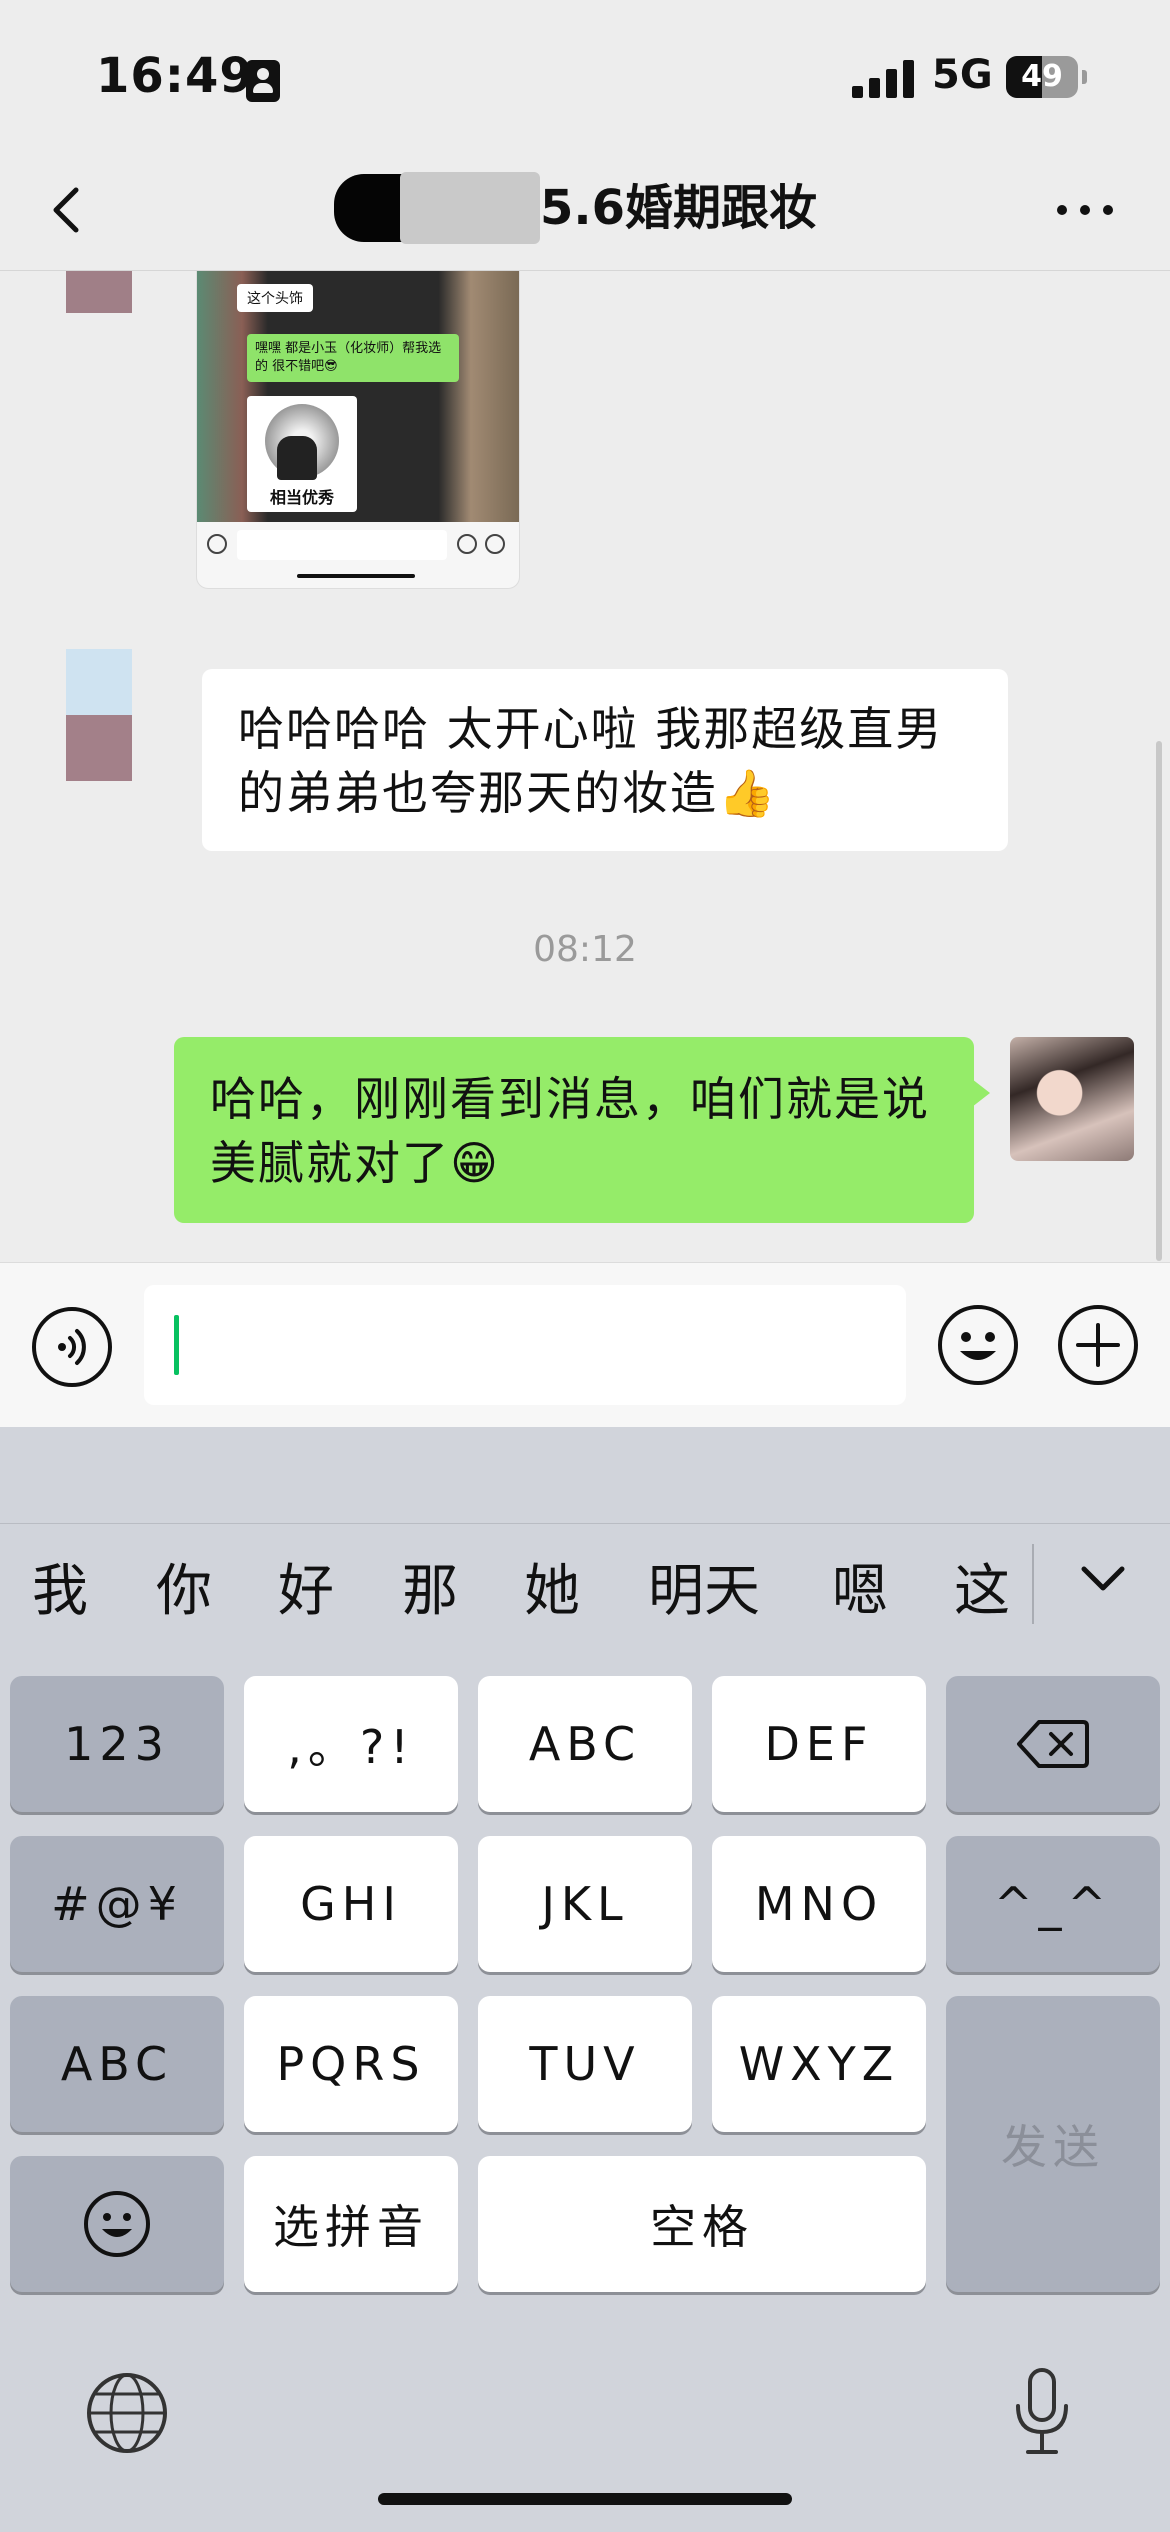 The height and width of the screenshot is (2532, 1170). What do you see at coordinates (495, 544) in the screenshot?
I see `plus-icon` at bounding box center [495, 544].